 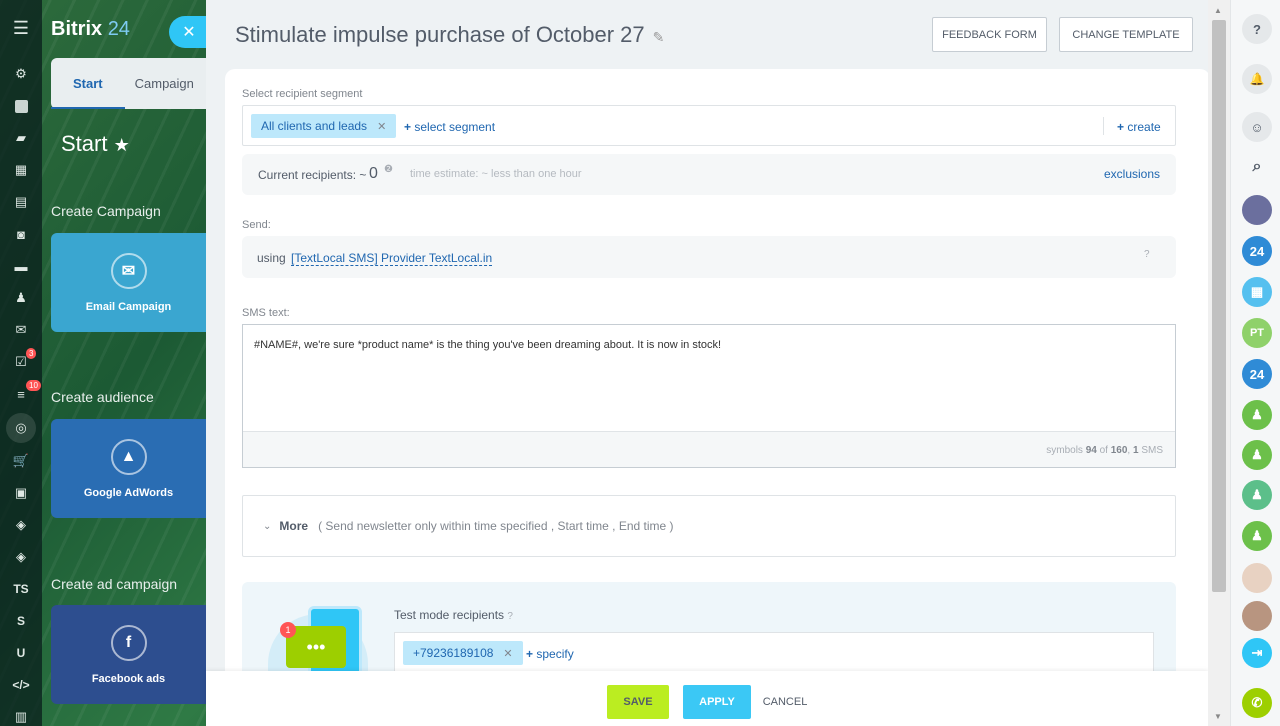 What do you see at coordinates (114, 584) in the screenshot?
I see `section-title: Create ad campaign` at bounding box center [114, 584].